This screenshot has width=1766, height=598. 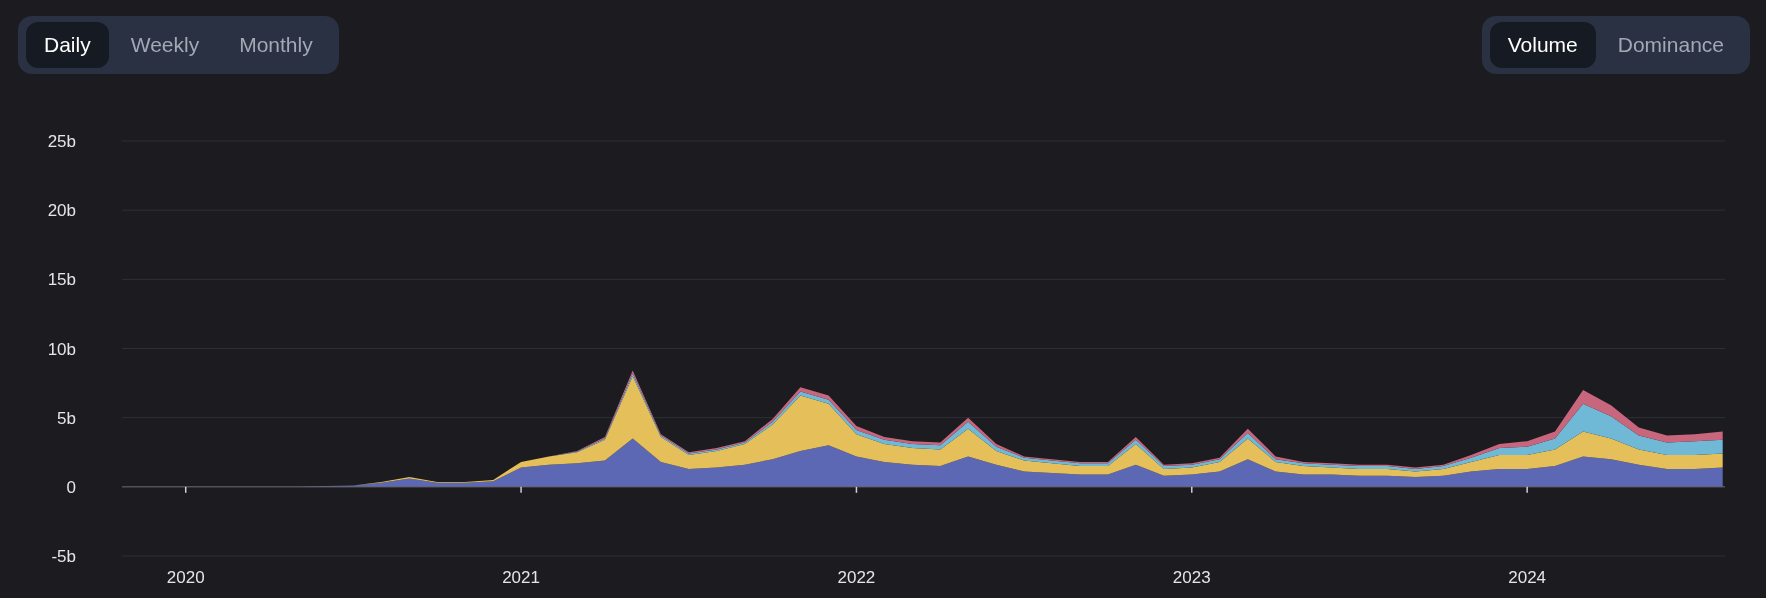 I want to click on y-tick-label: -5b, so click(x=63, y=556).